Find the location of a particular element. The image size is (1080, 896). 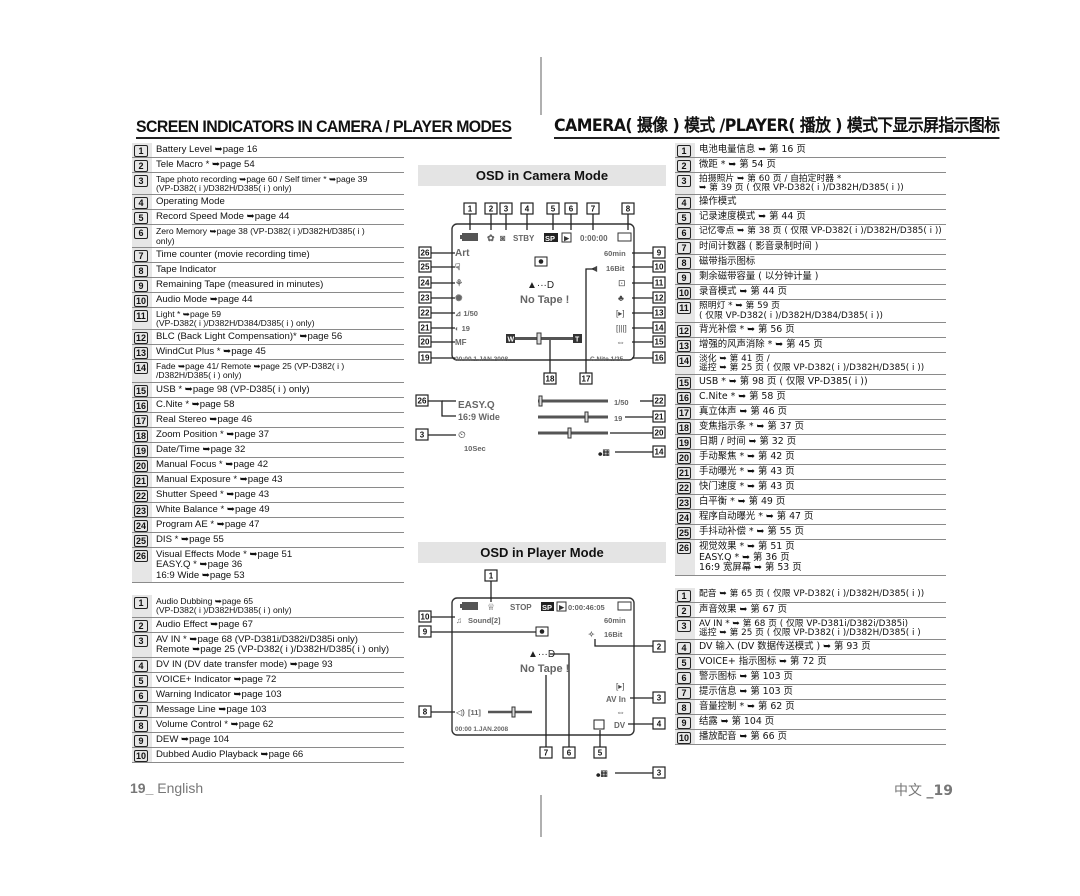

indicator-description: 操作模式 is located at coordinates (718, 202).